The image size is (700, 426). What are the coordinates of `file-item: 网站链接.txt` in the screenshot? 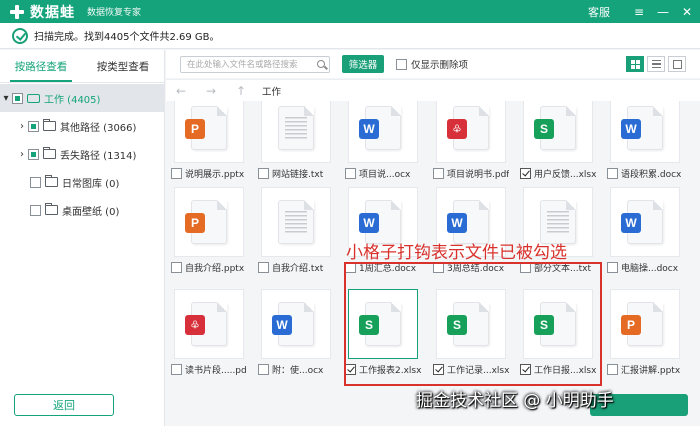 It's located at (296, 140).